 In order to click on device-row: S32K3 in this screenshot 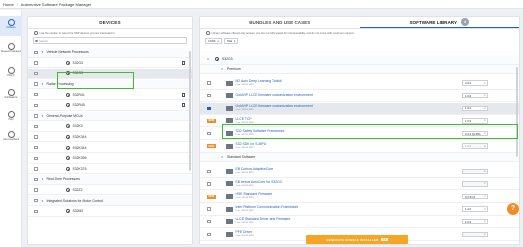, I will do `click(110, 127)`.